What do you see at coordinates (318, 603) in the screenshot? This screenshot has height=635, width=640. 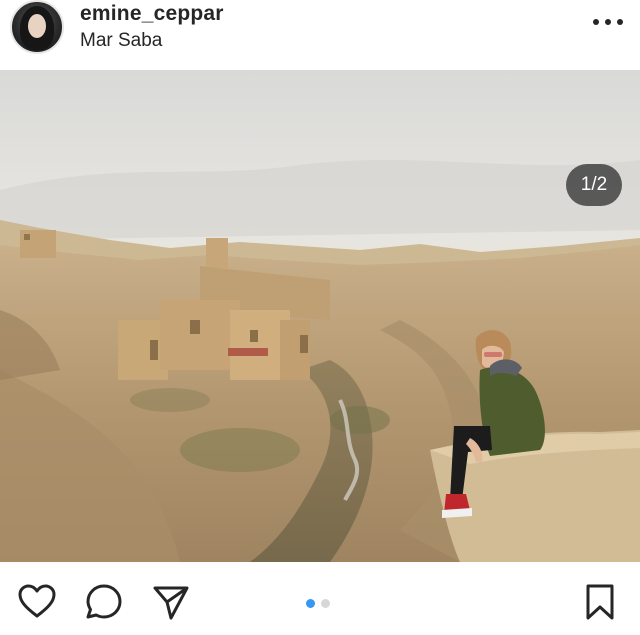 I see `carousel-indicator` at bounding box center [318, 603].